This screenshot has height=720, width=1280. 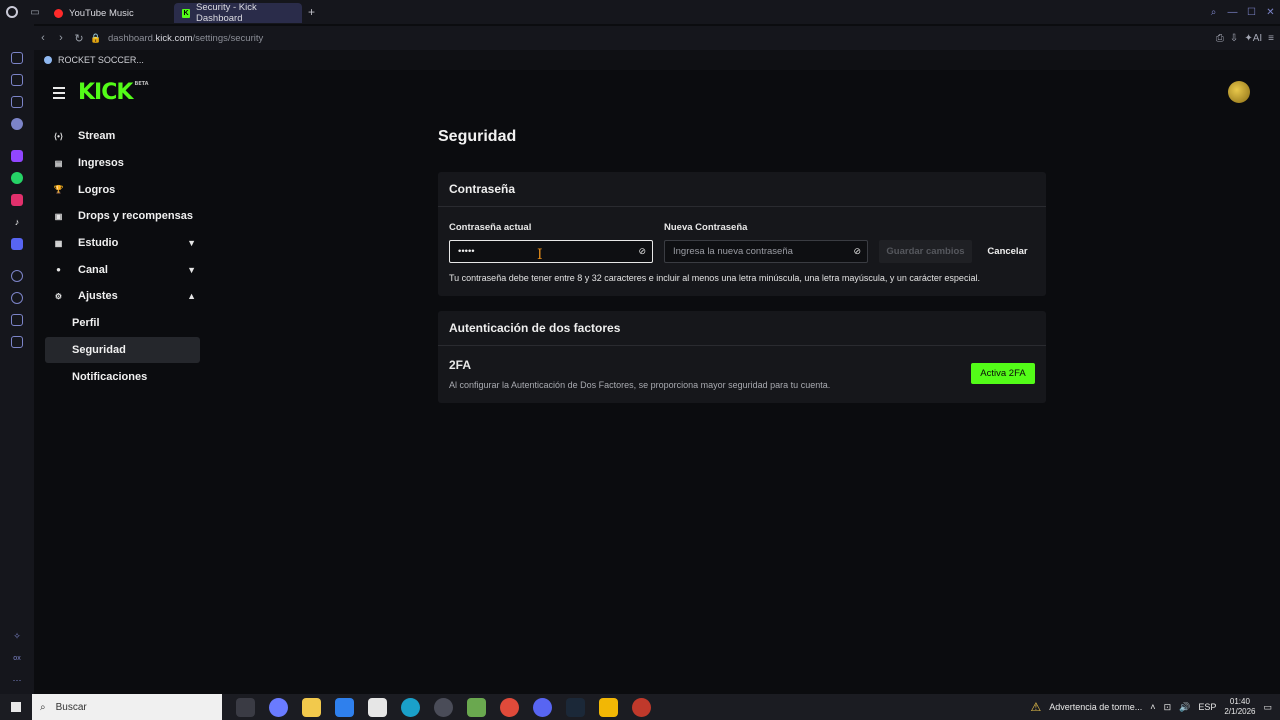 What do you see at coordinates (742, 328) in the screenshot?
I see `twofa-card-heading: Autenticación de dos factores` at bounding box center [742, 328].